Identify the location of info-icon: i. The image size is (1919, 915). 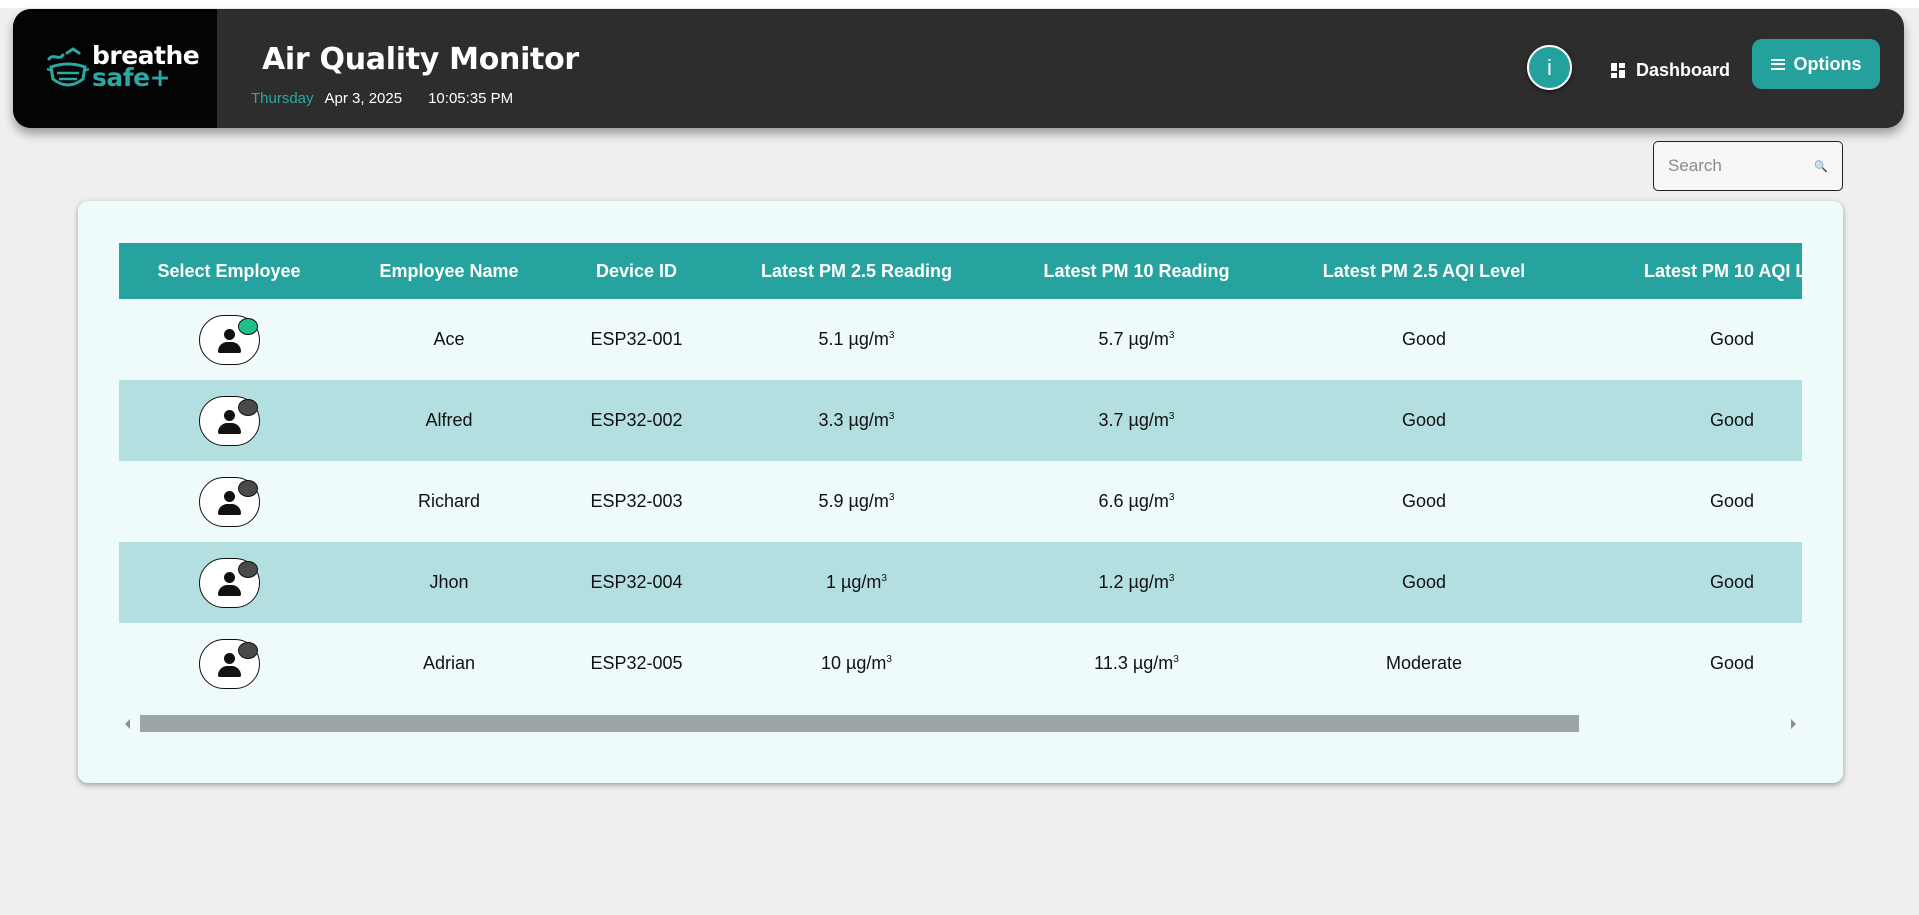
(1549, 67).